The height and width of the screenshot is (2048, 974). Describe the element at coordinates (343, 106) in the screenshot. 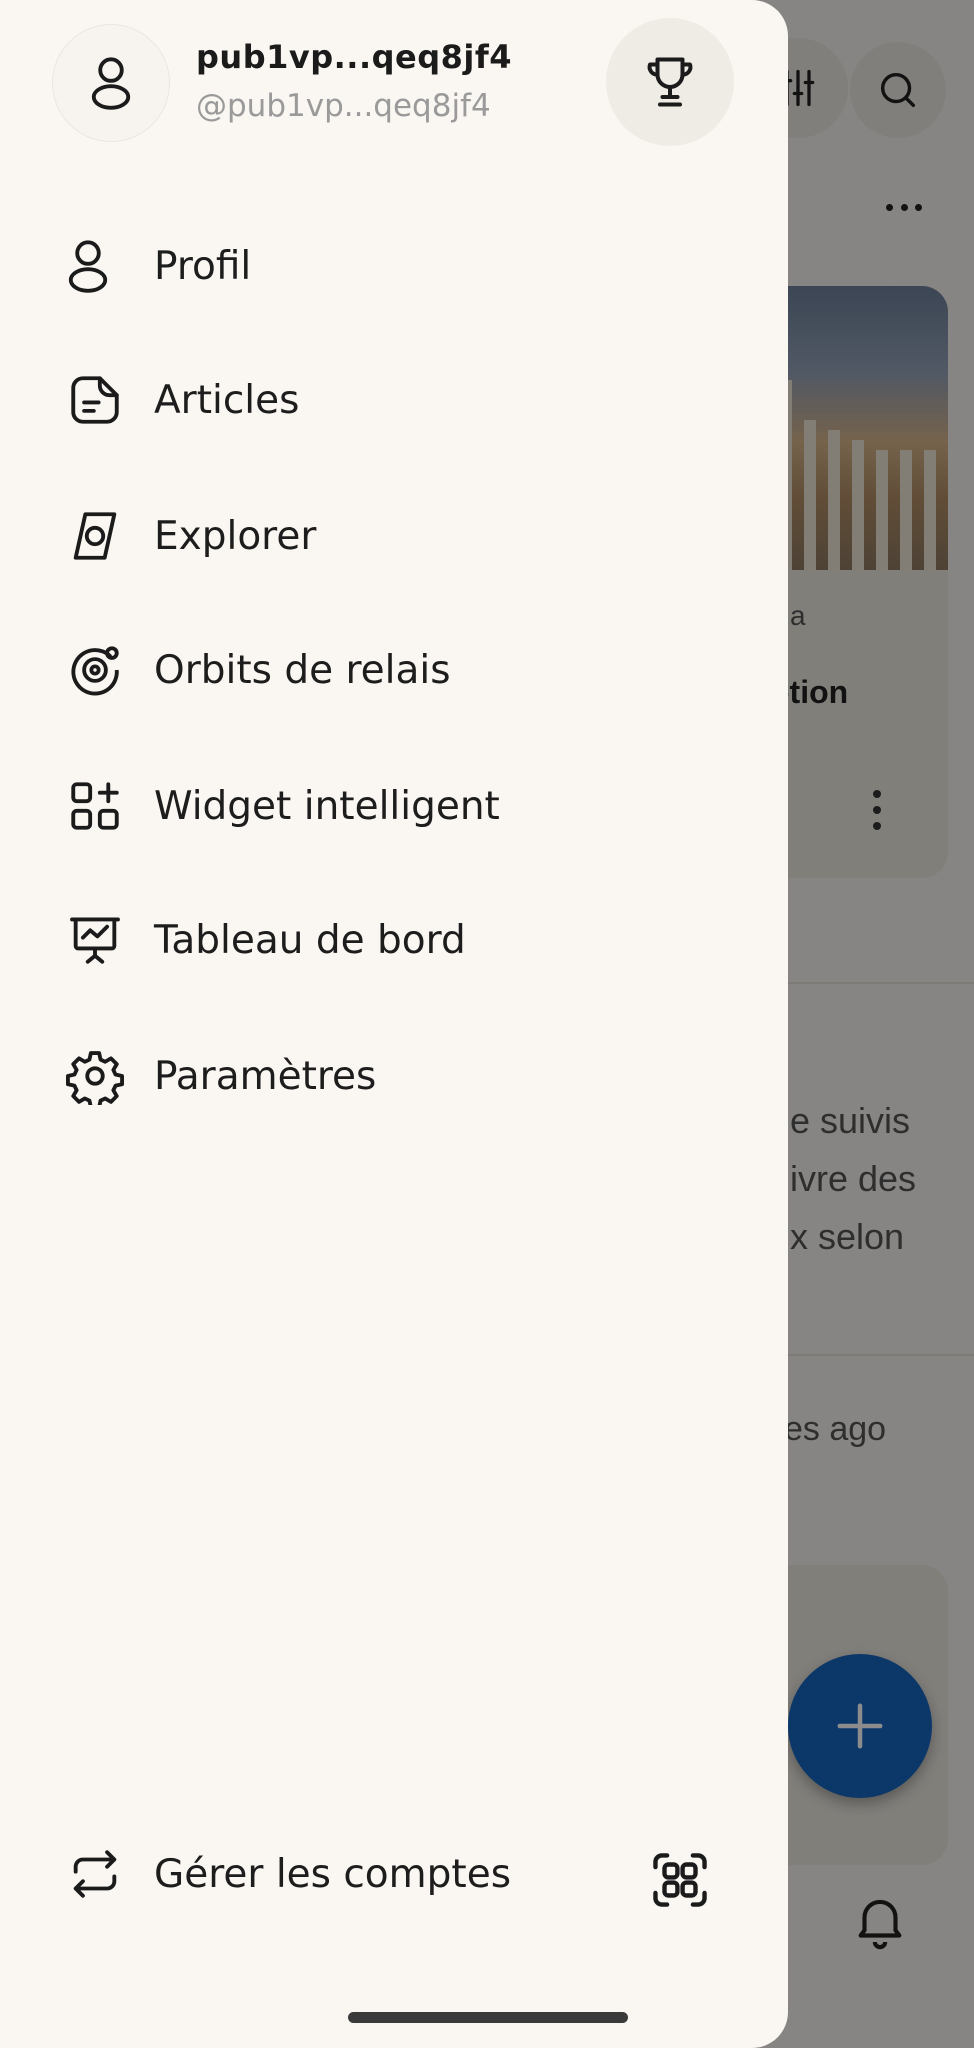

I see `account-handle: @pub1vp...qeq8jf4` at that location.